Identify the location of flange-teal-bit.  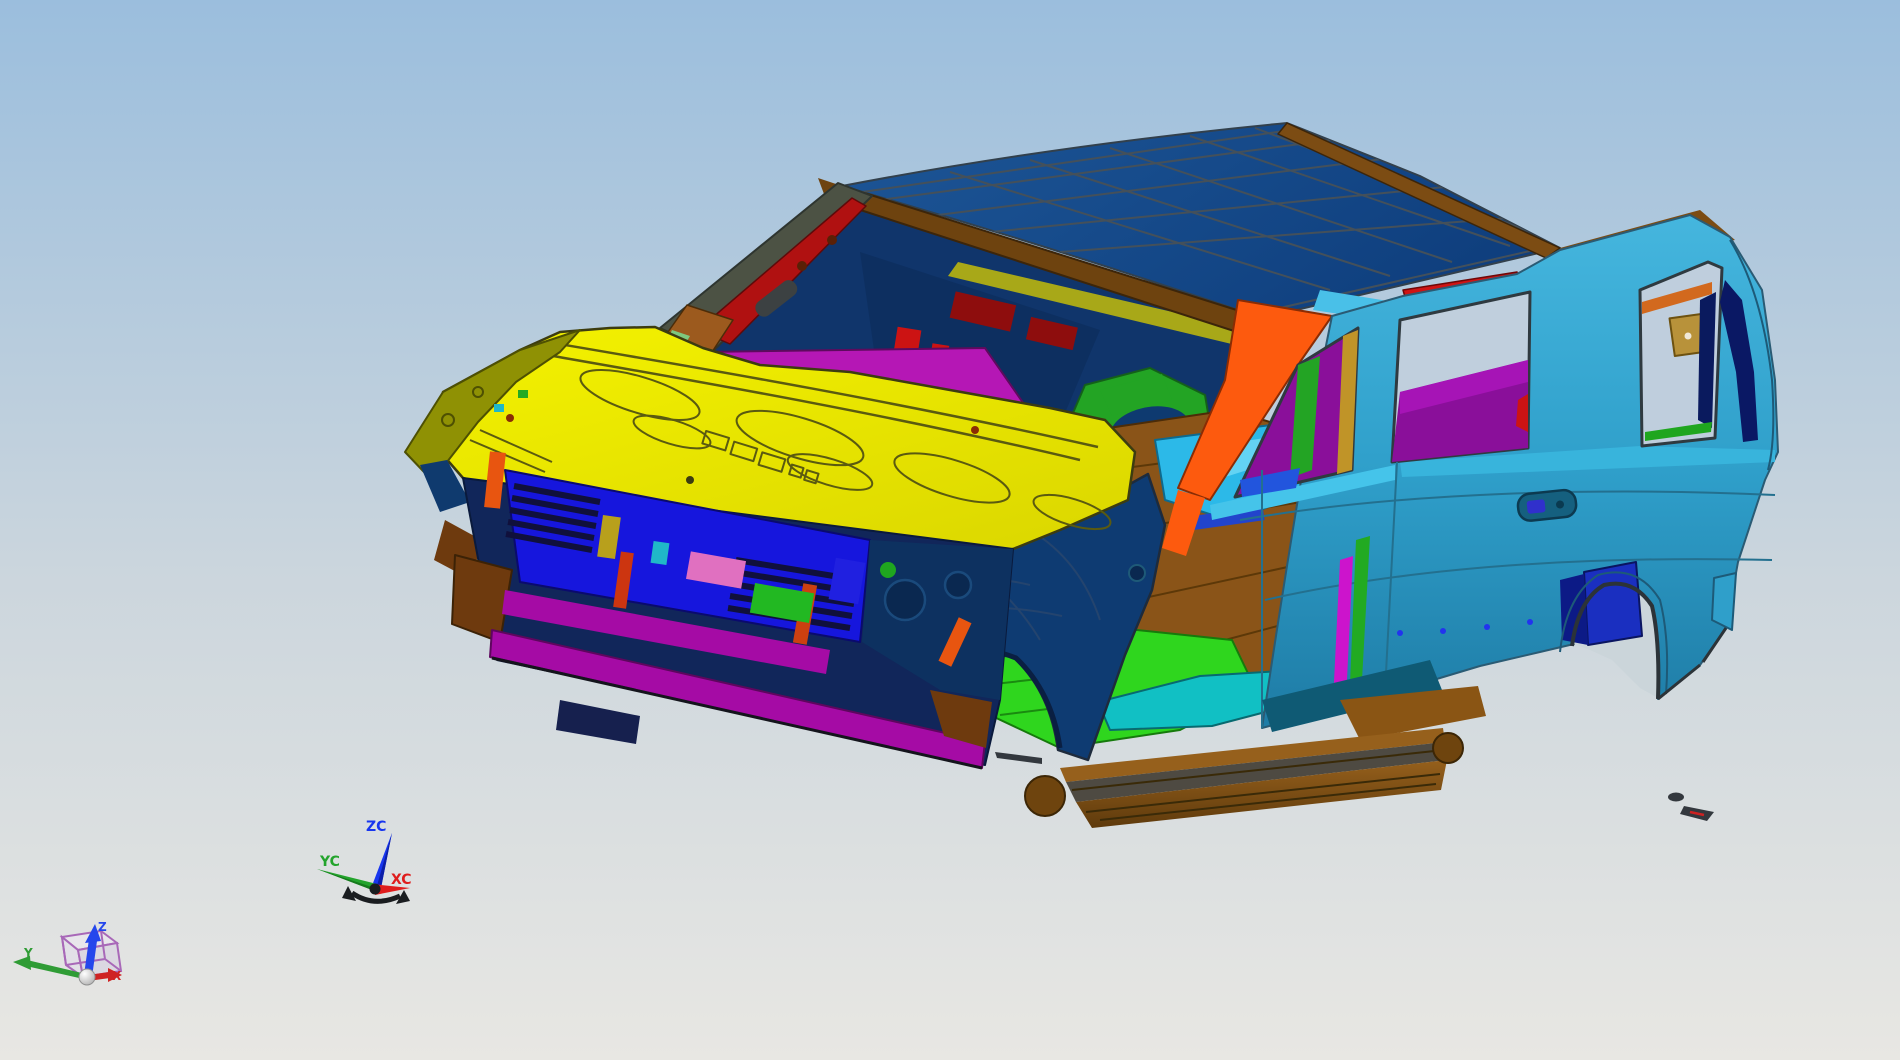
(499, 408).